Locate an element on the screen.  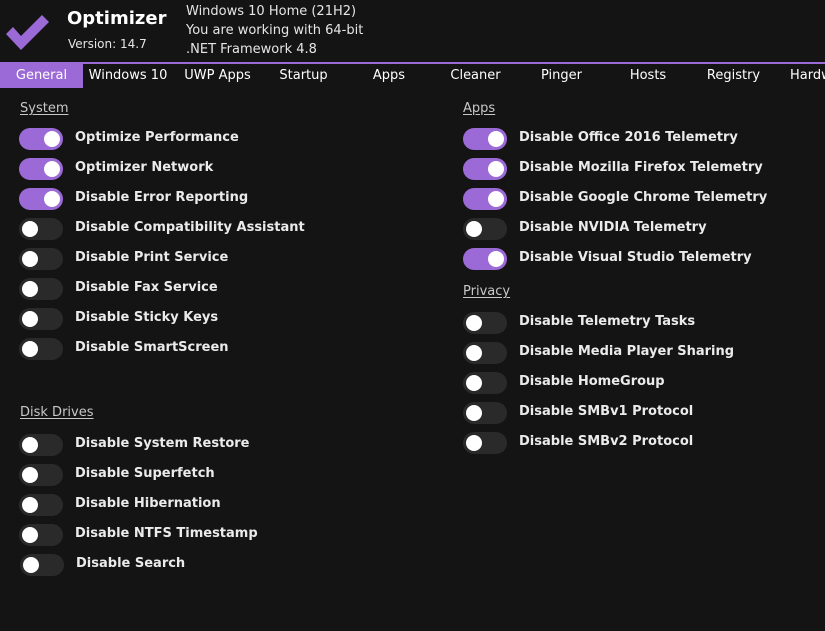
tab-windows-10: Windows 10 is located at coordinates (128, 76).